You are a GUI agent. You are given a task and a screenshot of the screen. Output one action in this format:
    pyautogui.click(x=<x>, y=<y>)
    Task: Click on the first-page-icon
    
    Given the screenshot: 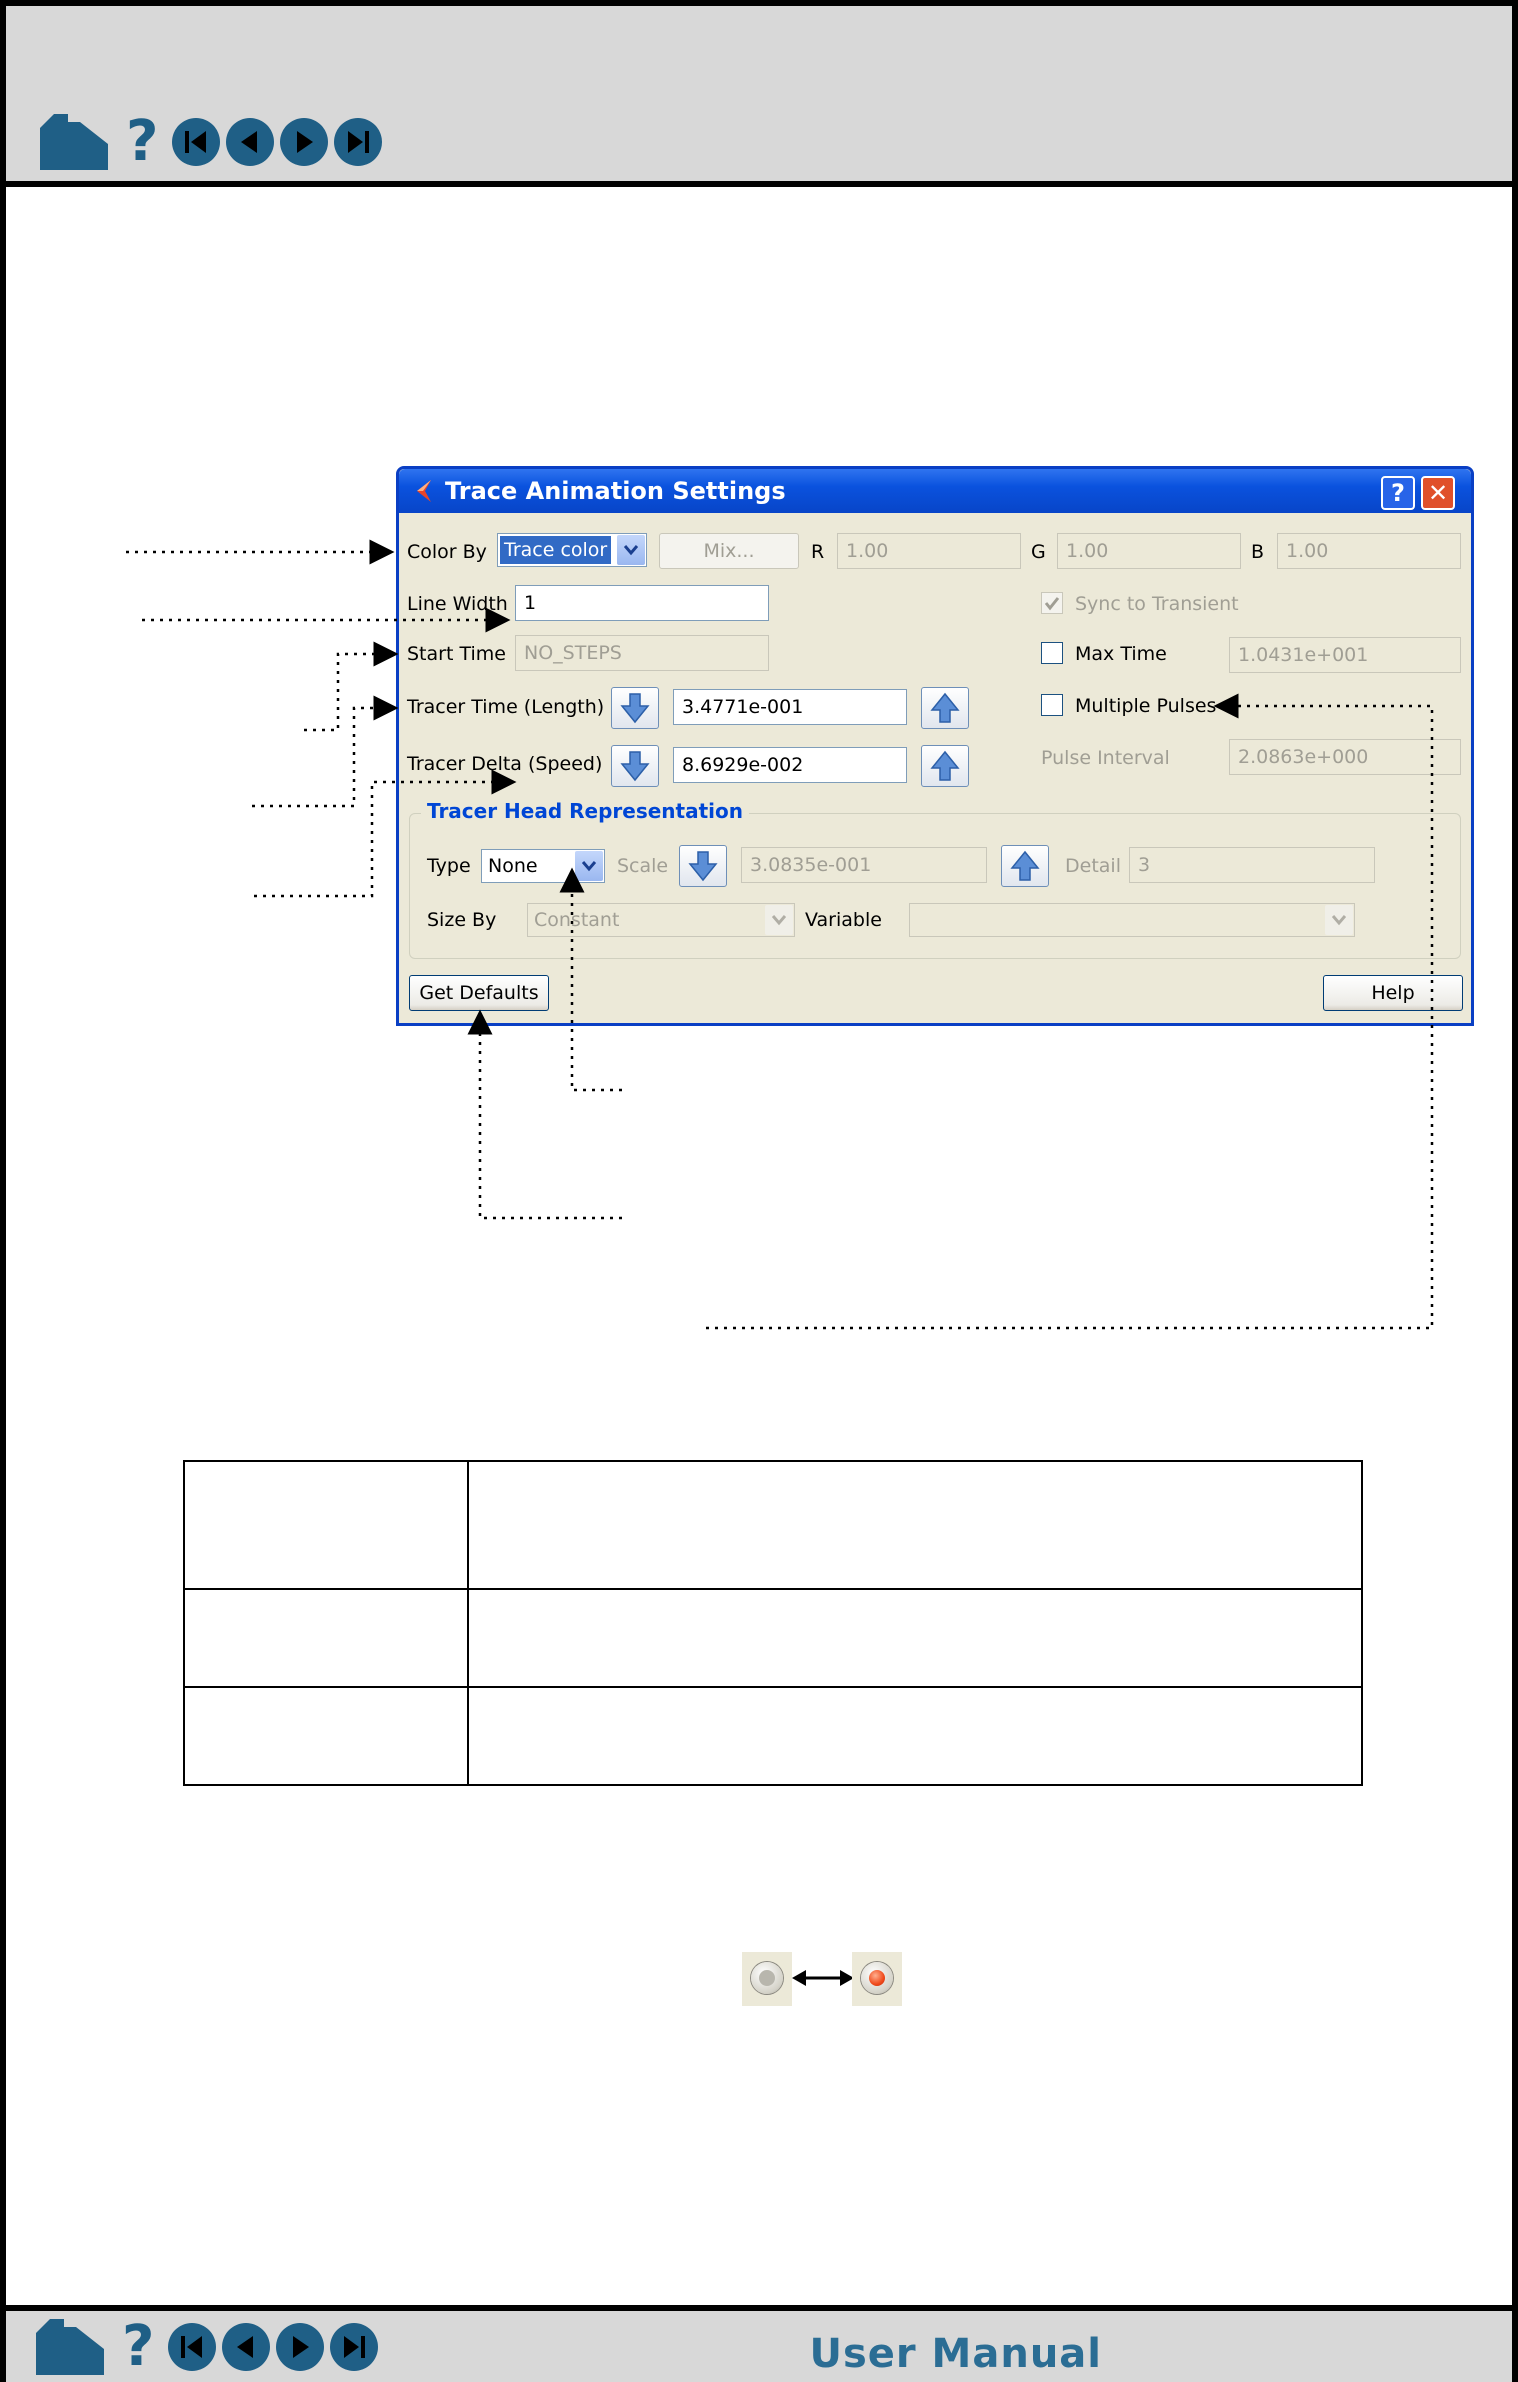 What is the action you would take?
    pyautogui.click(x=192, y=2347)
    